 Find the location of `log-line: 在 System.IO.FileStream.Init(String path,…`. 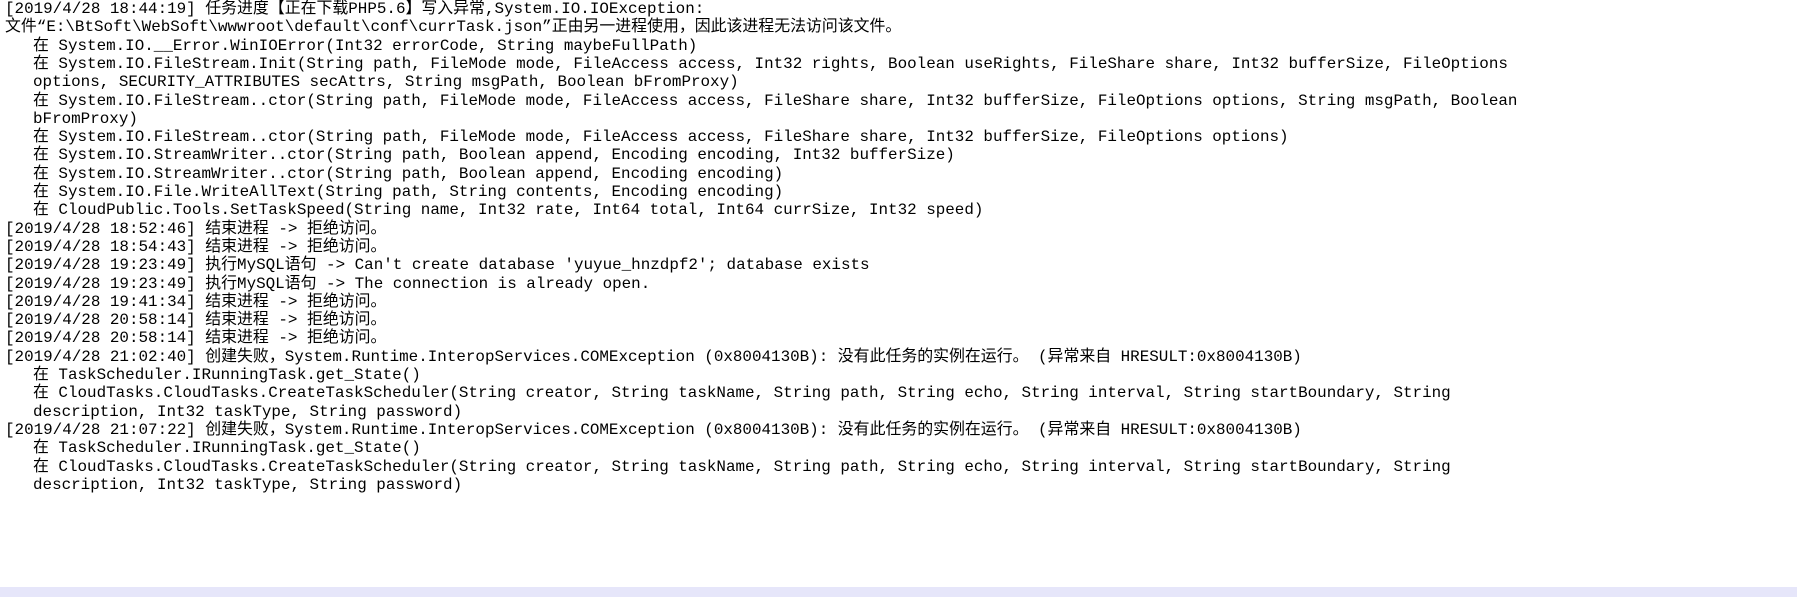

log-line: 在 System.IO.FileStream.Init(String path,… is located at coordinates (770, 63).